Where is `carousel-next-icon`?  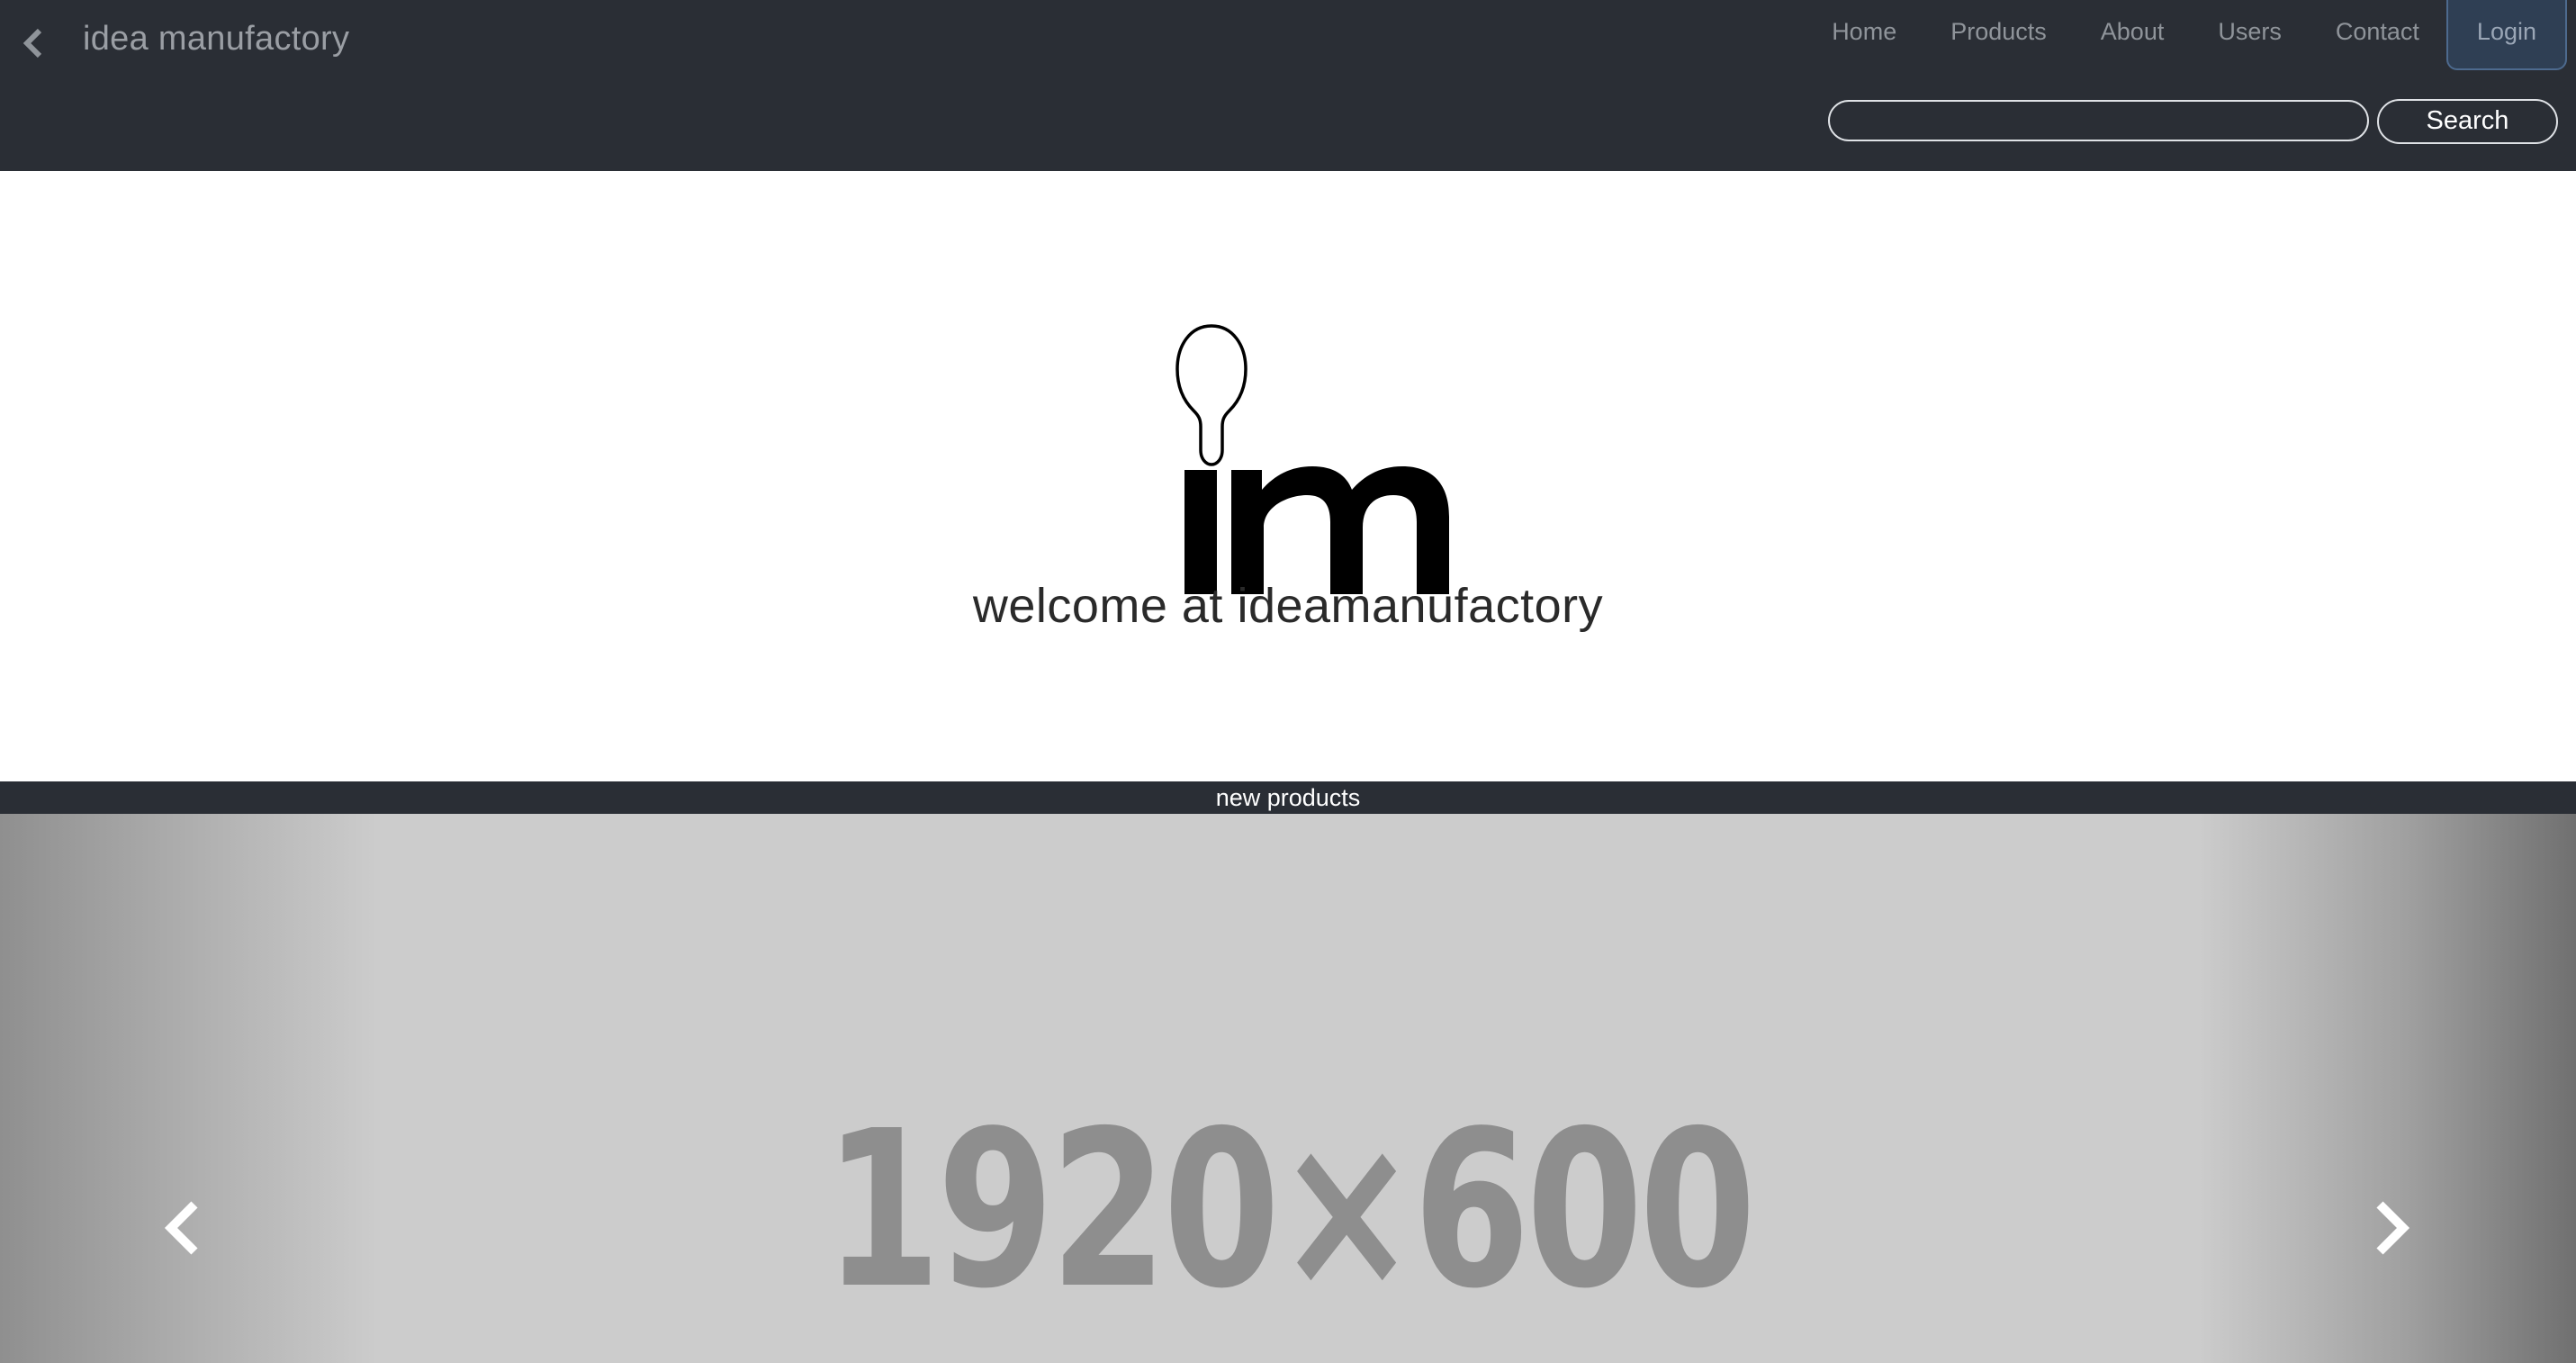
carousel-next-icon is located at coordinates (2389, 1228).